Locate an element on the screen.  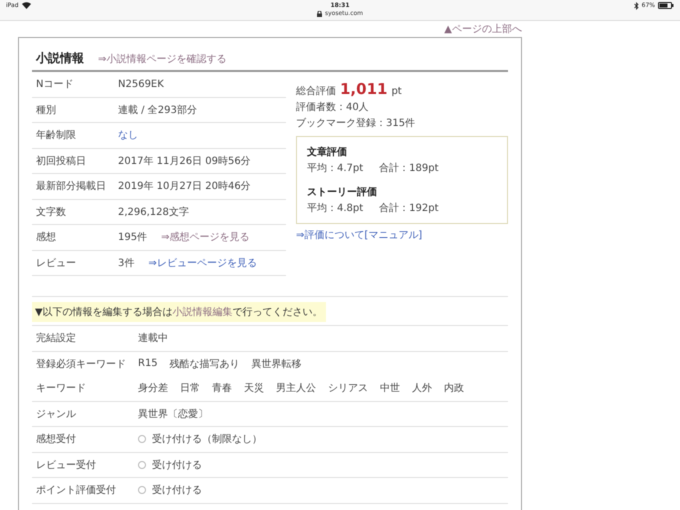
row-value: 連載 / 全293部分 is located at coordinates (157, 110).